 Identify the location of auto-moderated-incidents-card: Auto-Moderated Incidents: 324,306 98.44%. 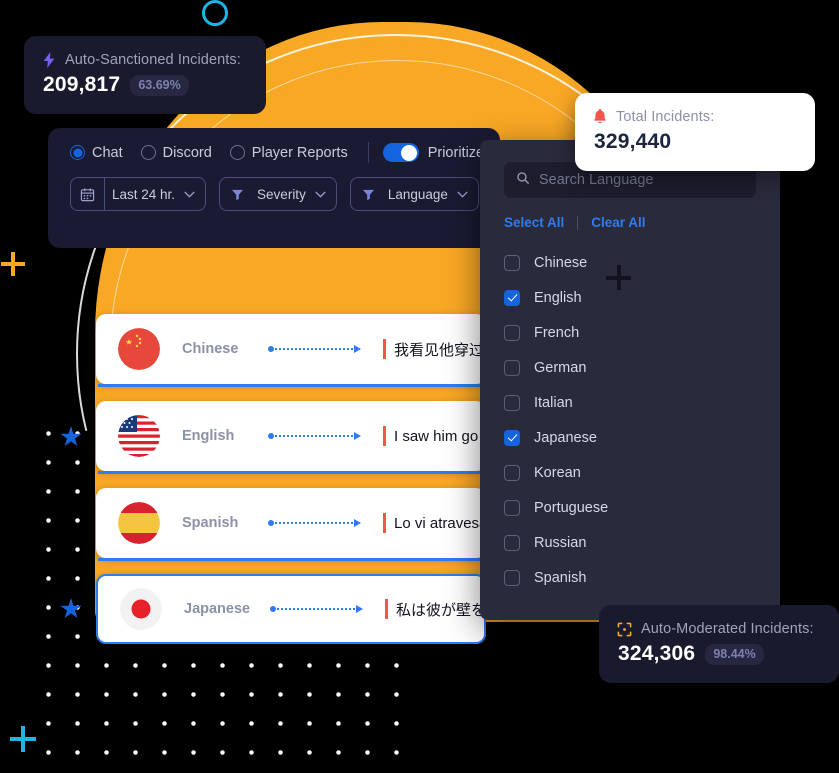
(719, 644).